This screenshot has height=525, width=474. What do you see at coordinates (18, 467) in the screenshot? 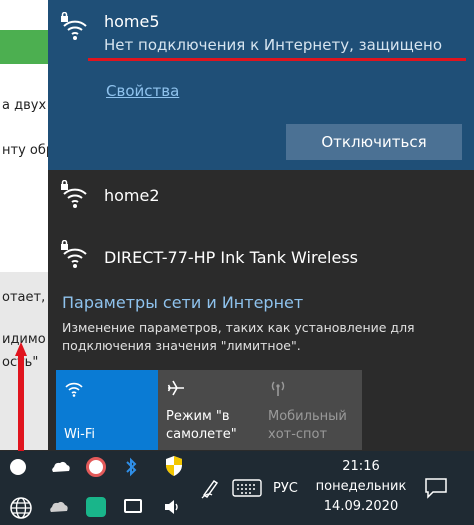
I see `onedrive-dot-icon` at bounding box center [18, 467].